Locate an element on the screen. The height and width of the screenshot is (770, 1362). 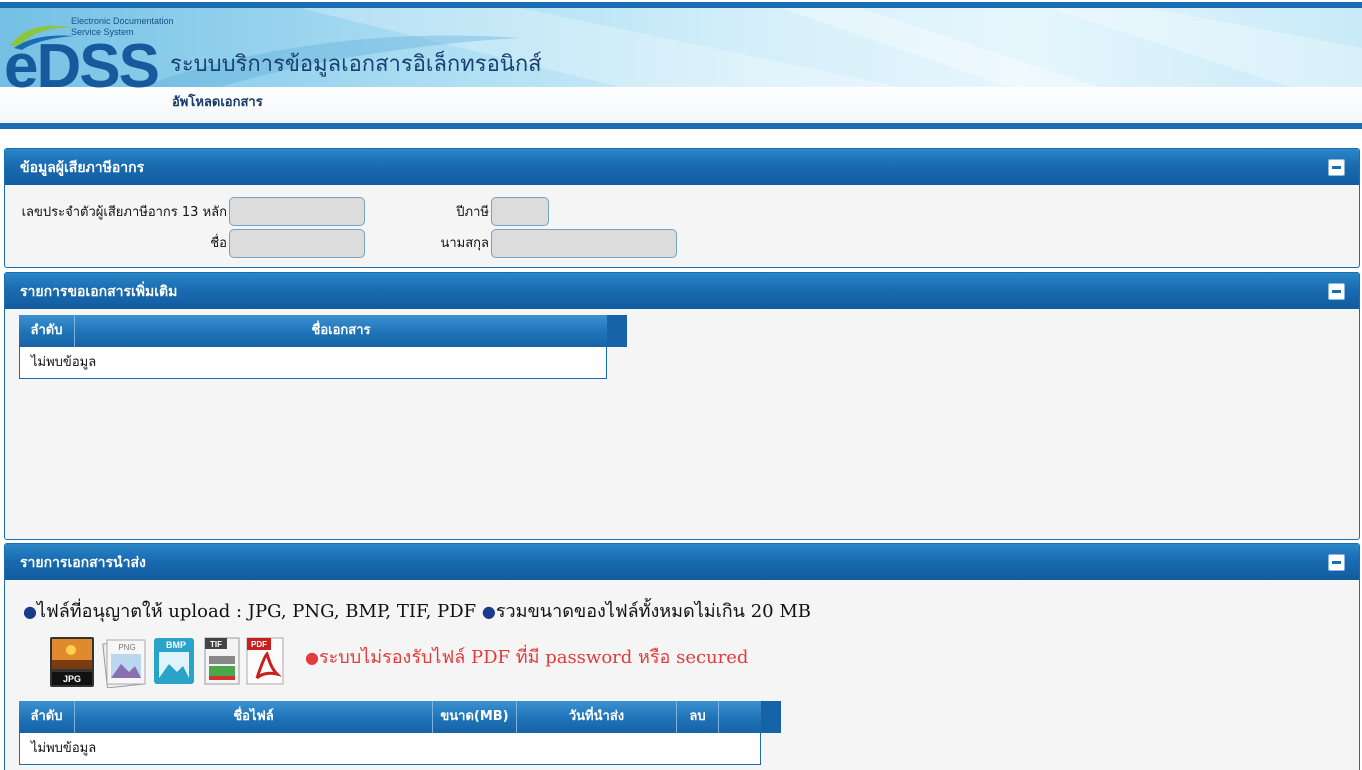
tif-file-icon: TIF is located at coordinates (219, 661).